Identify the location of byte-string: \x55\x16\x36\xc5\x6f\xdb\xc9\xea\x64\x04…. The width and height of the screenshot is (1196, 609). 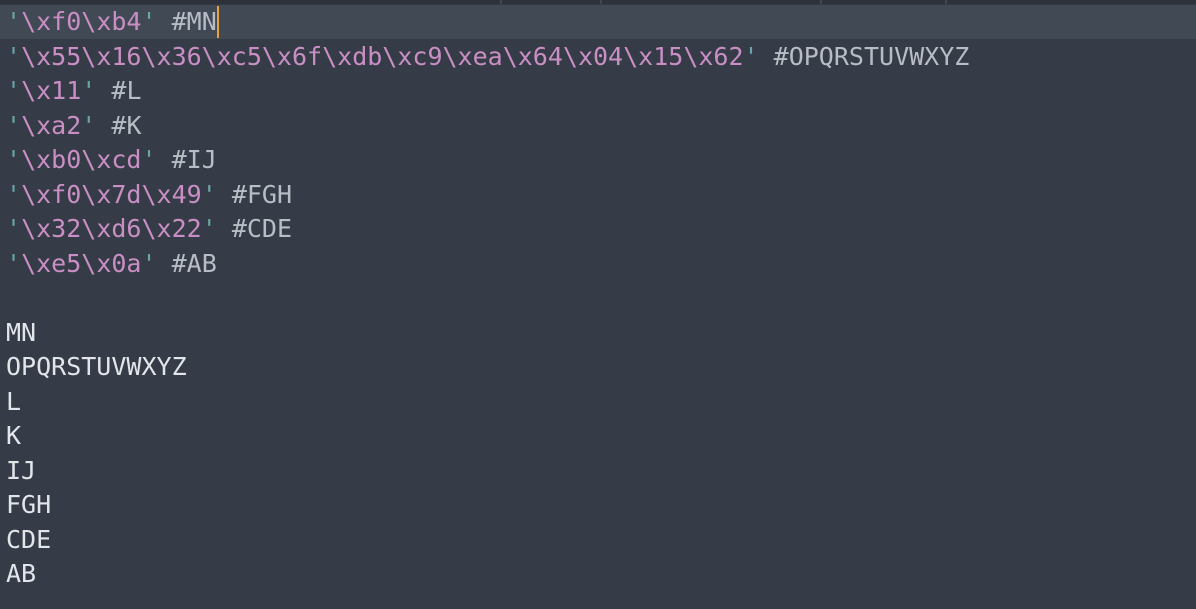
(382, 56).